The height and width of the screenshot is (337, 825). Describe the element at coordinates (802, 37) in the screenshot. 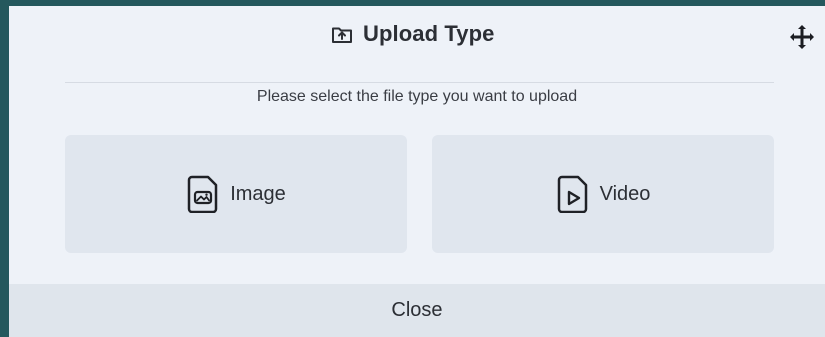

I see `move-icon` at that location.